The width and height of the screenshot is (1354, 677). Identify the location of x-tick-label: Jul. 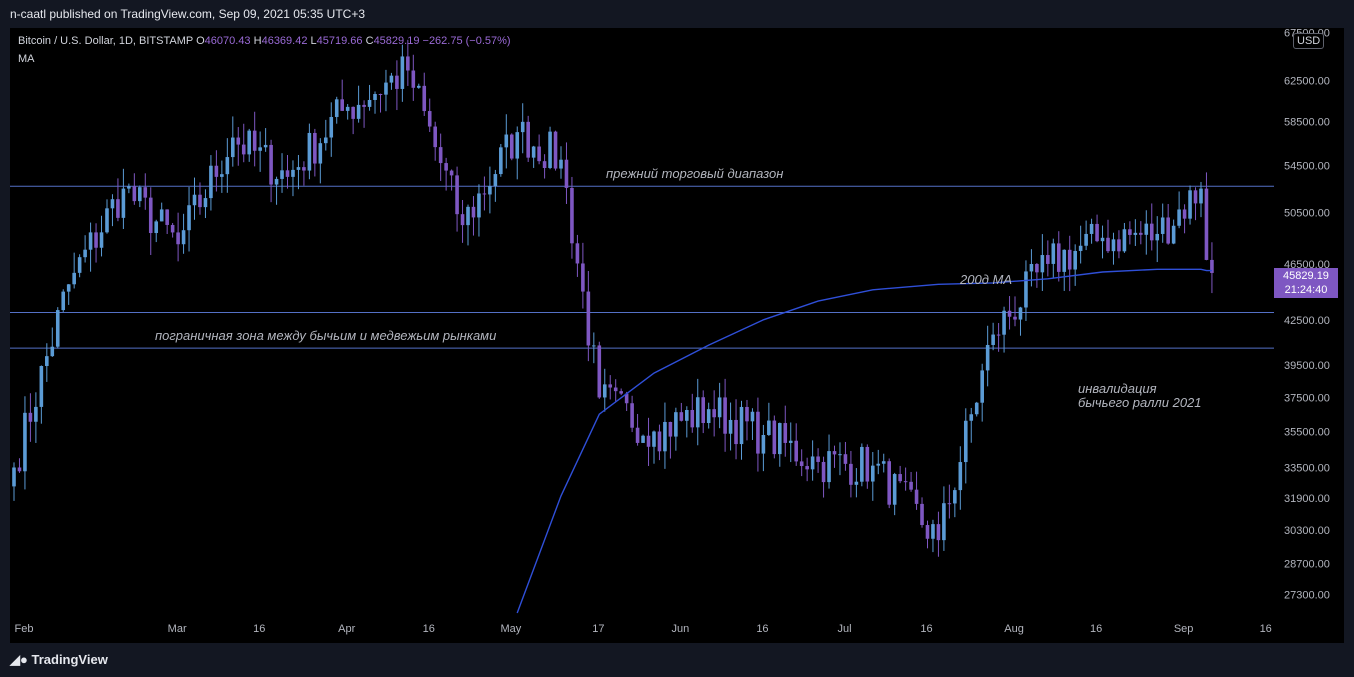
(844, 629).